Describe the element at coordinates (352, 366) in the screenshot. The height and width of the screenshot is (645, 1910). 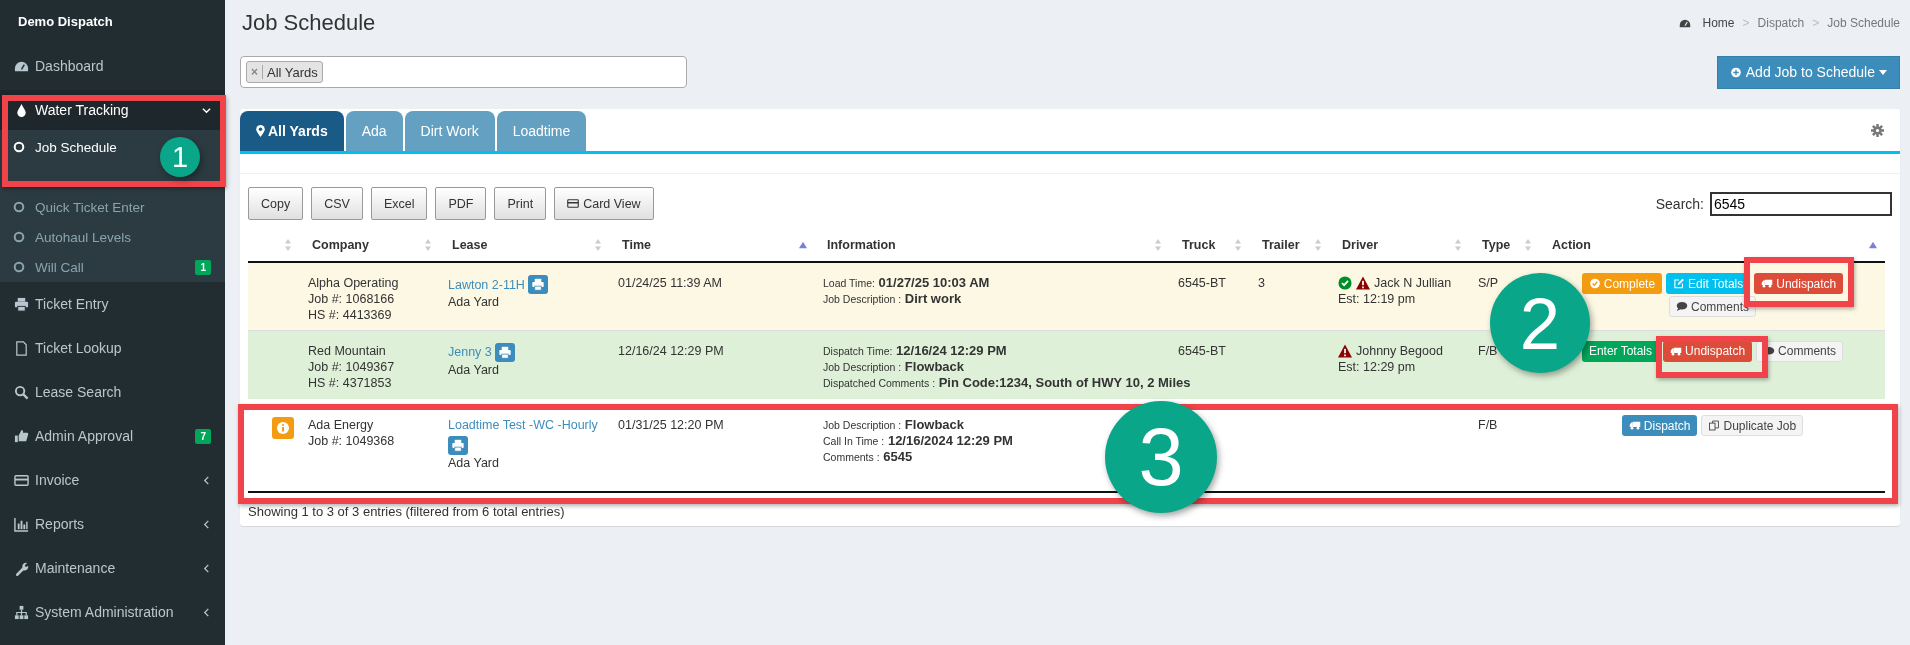
I see `company-text: Job #: 1049367` at that location.